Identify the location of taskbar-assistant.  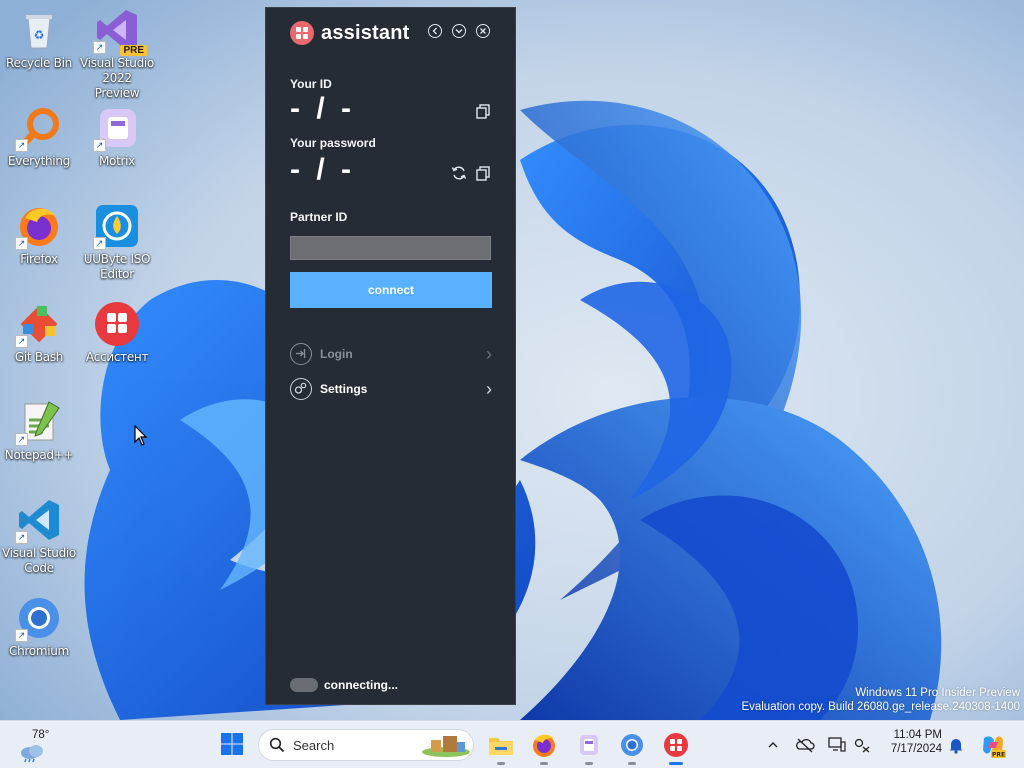
(676, 748).